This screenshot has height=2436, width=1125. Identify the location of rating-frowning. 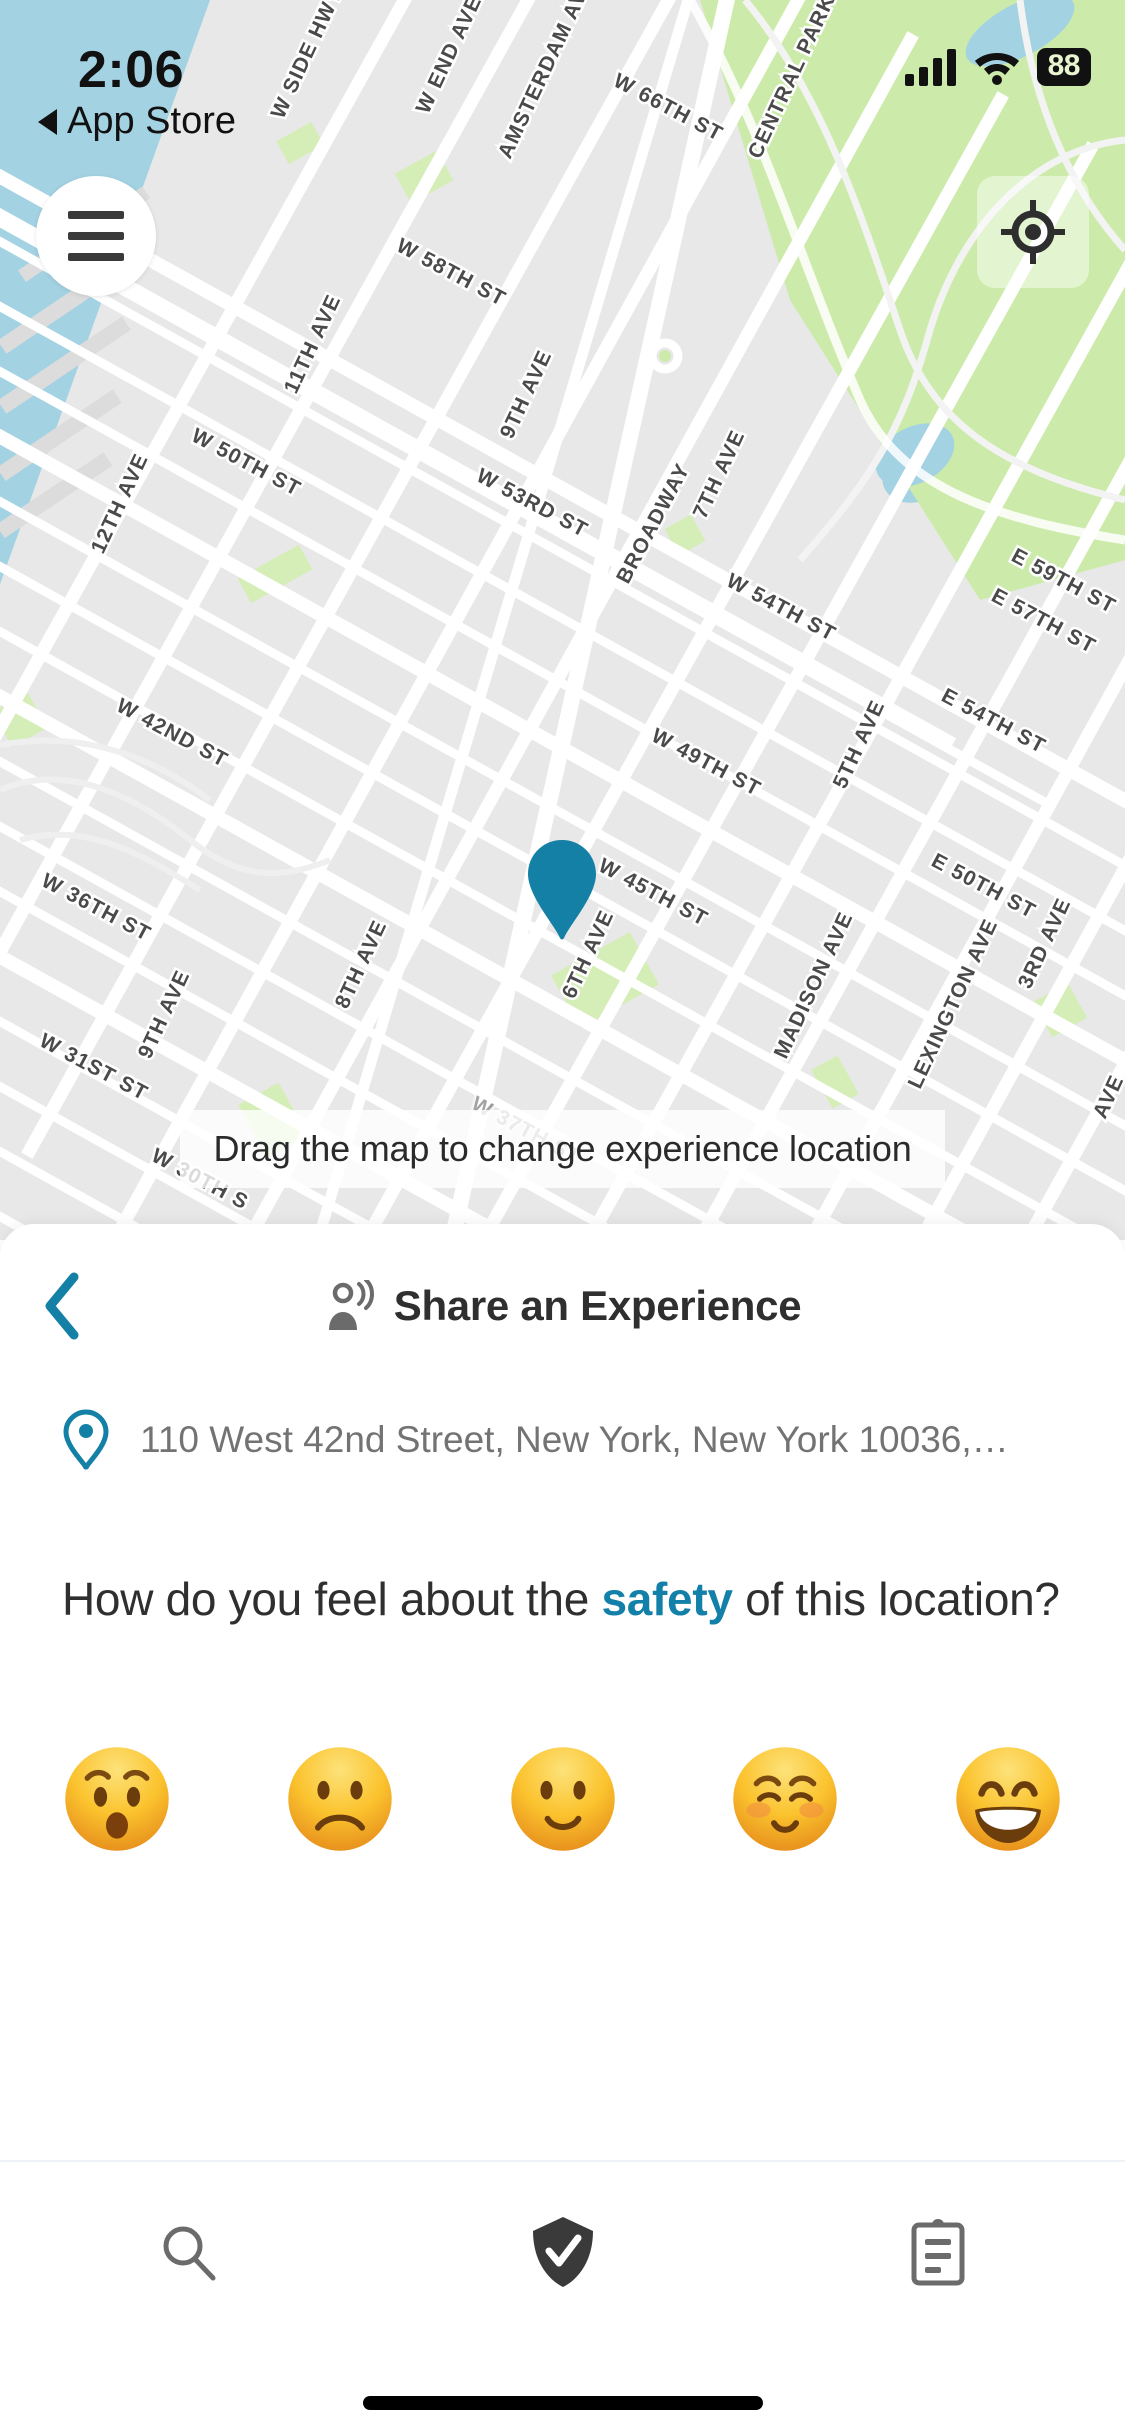
(340, 1799).